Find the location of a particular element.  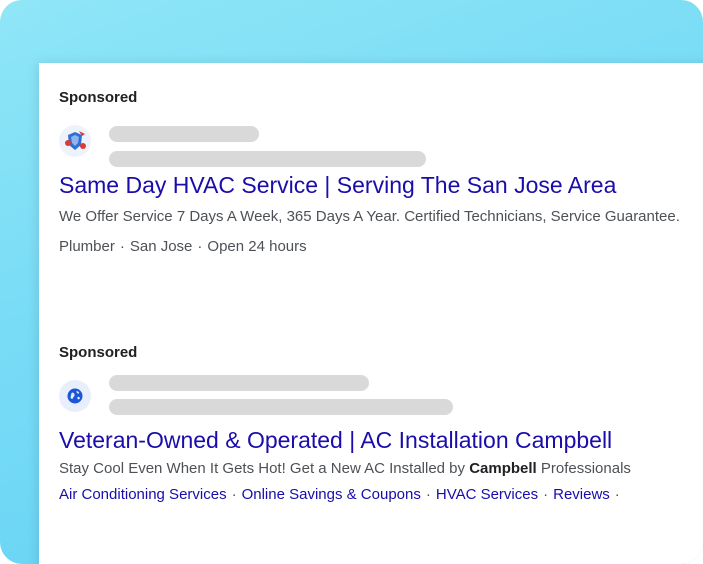

hvac-logo-icon is located at coordinates (75, 141).